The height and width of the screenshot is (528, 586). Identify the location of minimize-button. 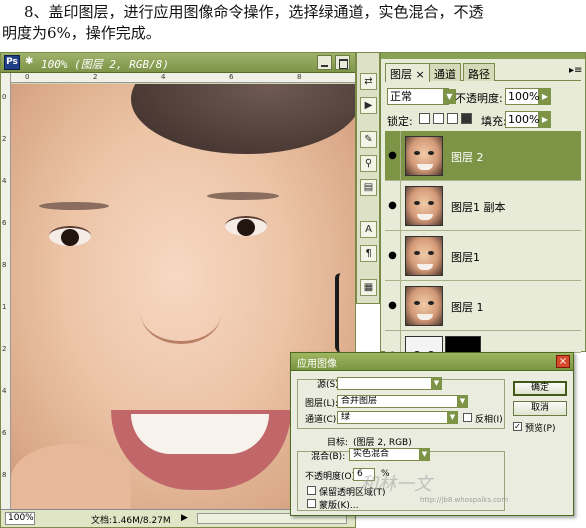
(324, 62).